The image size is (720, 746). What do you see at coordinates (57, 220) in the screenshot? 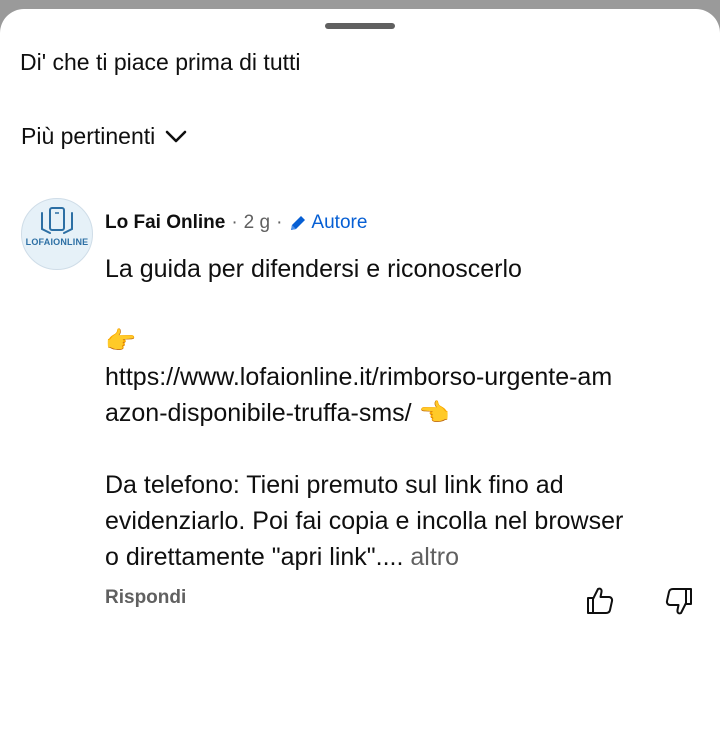
I see `phone-hands-logo-icon` at bounding box center [57, 220].